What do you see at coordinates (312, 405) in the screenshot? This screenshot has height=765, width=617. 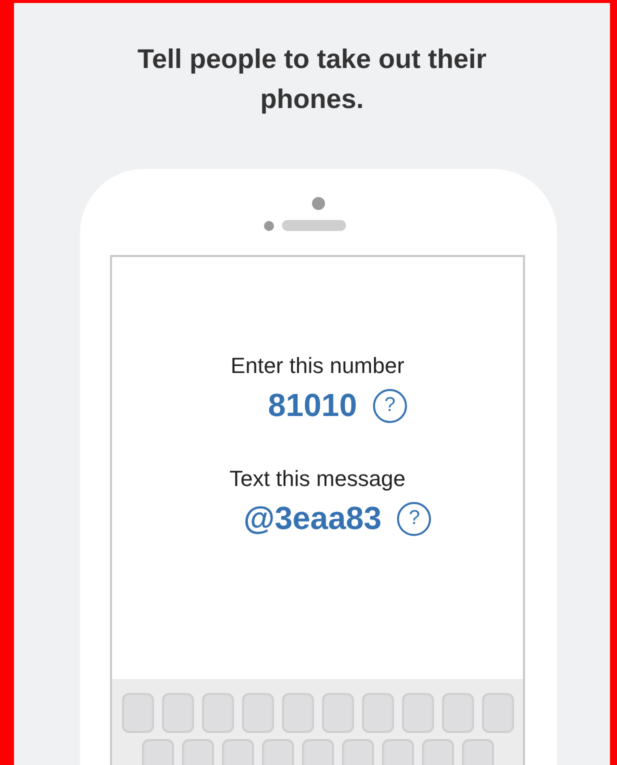 I see `step-value: 81010` at bounding box center [312, 405].